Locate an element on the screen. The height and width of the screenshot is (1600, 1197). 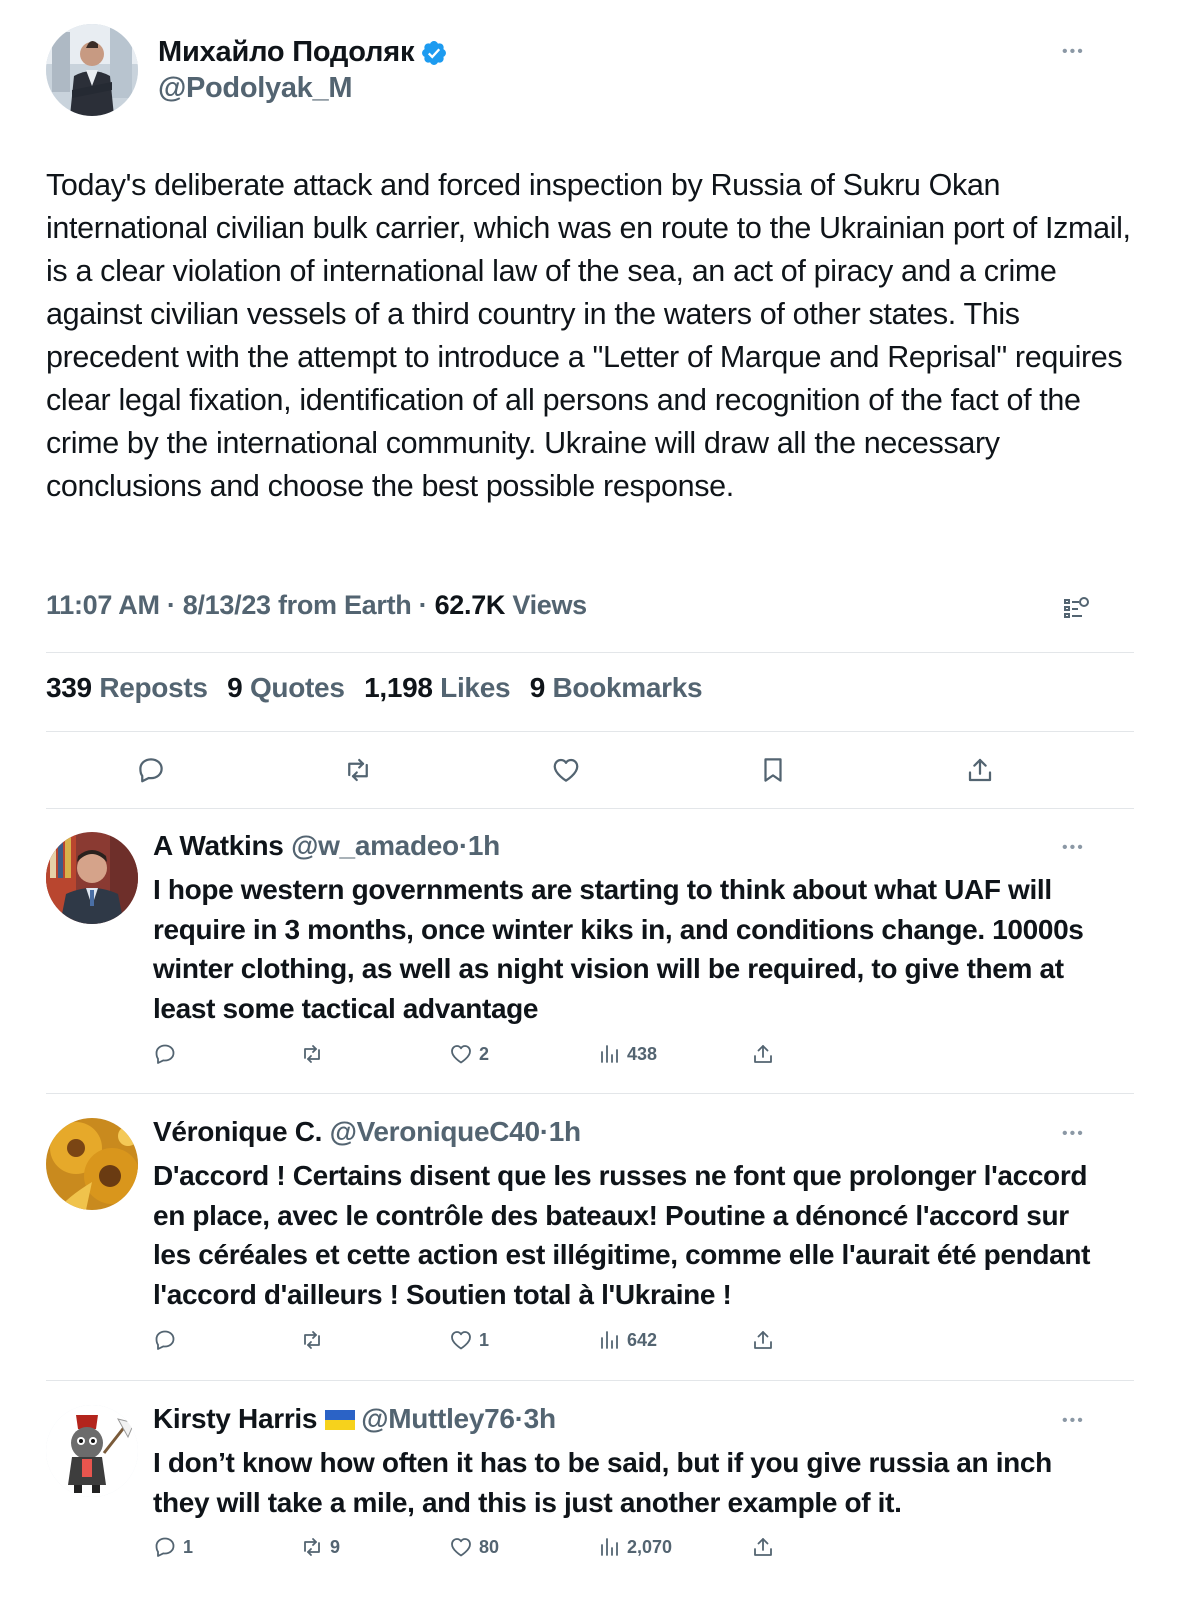
author-name-row: Михайло Подоляк is located at coordinates (303, 52).